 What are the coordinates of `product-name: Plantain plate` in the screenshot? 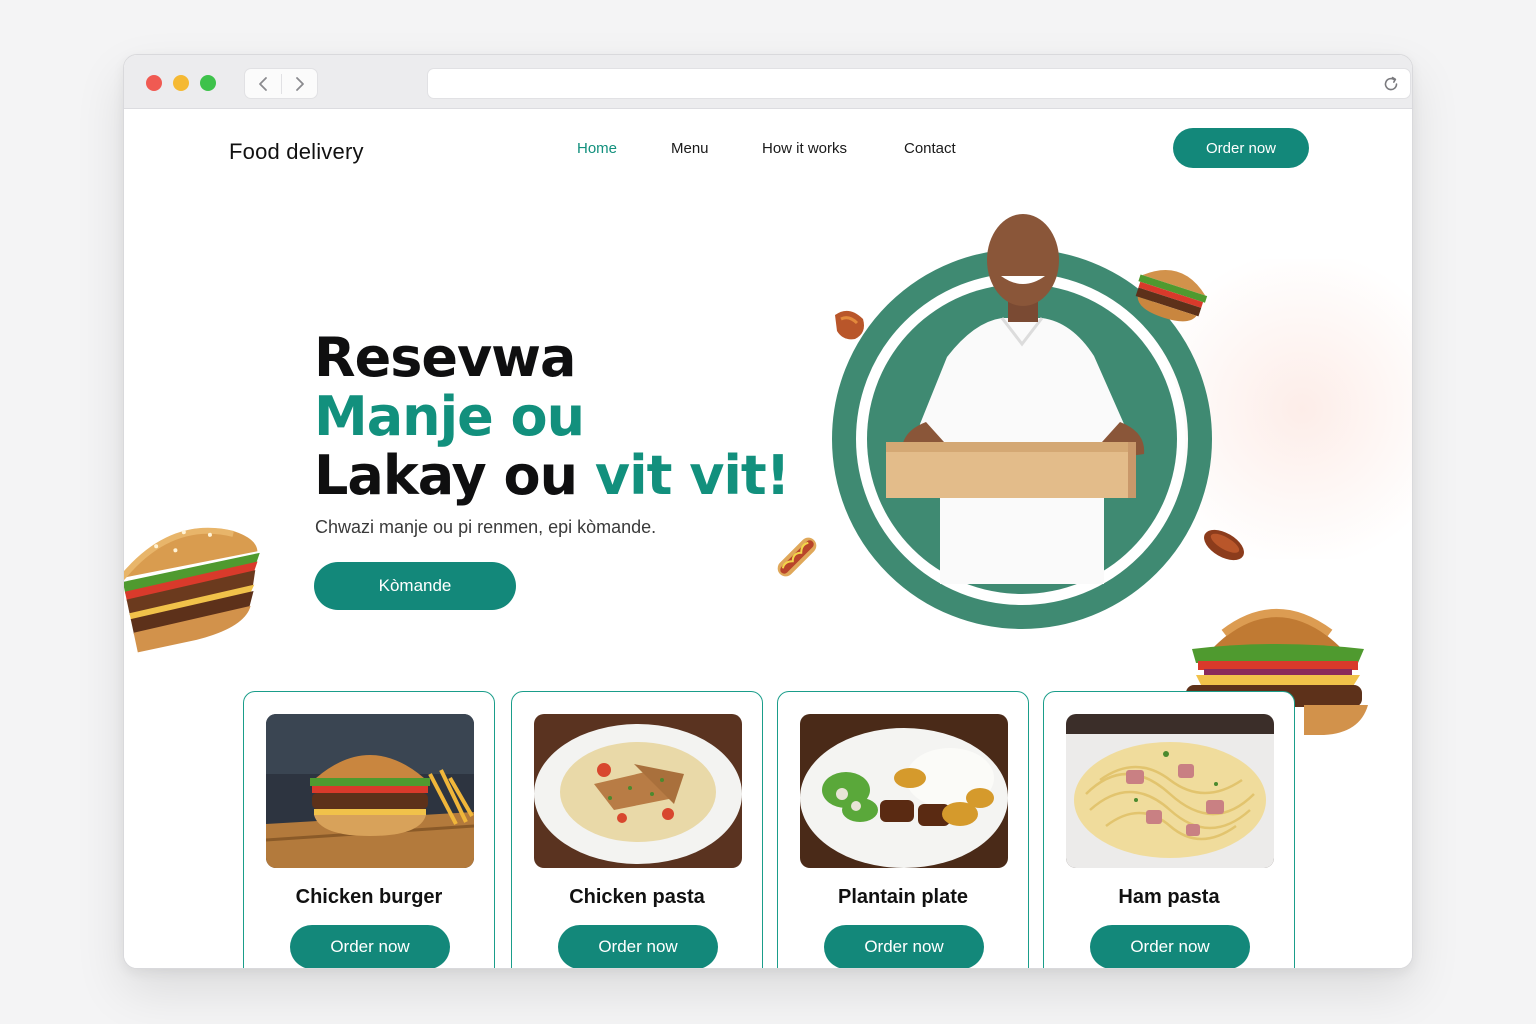 It's located at (903, 897).